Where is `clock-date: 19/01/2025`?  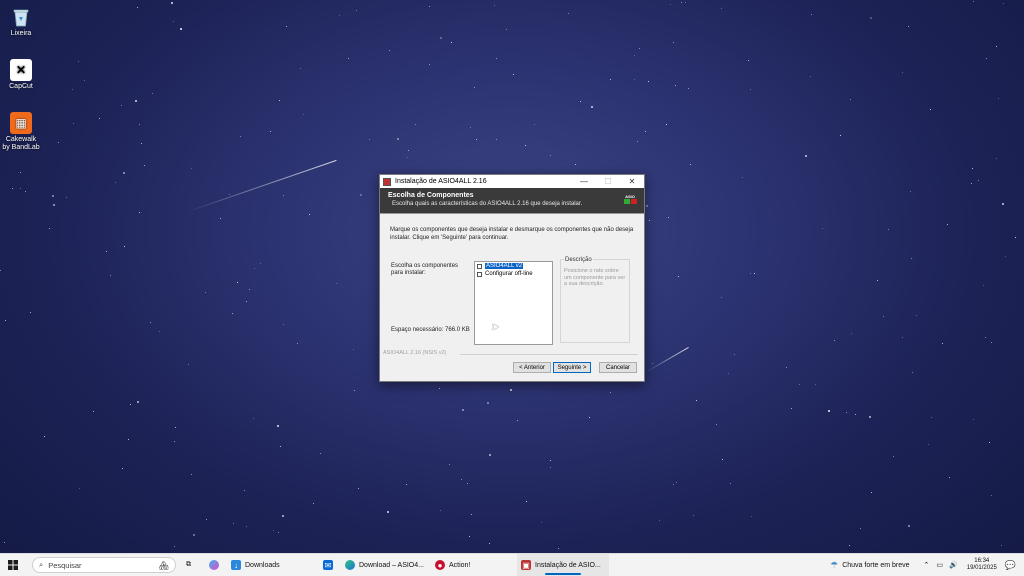 clock-date: 19/01/2025 is located at coordinates (981, 568).